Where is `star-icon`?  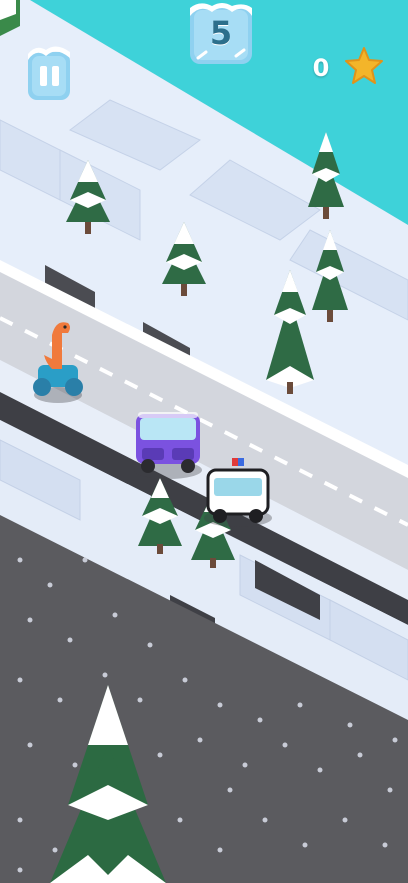 star-icon is located at coordinates (364, 65).